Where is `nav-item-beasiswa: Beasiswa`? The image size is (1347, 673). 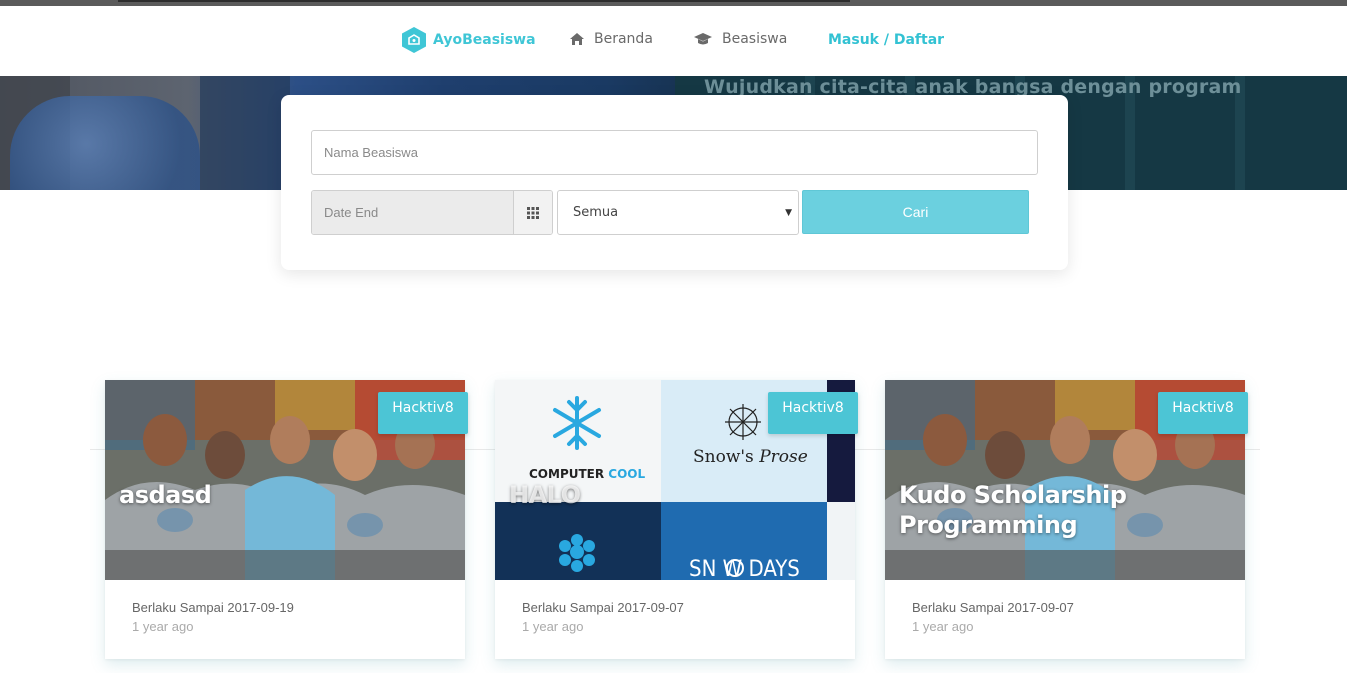
nav-item-beasiswa: Beasiswa is located at coordinates (740, 39).